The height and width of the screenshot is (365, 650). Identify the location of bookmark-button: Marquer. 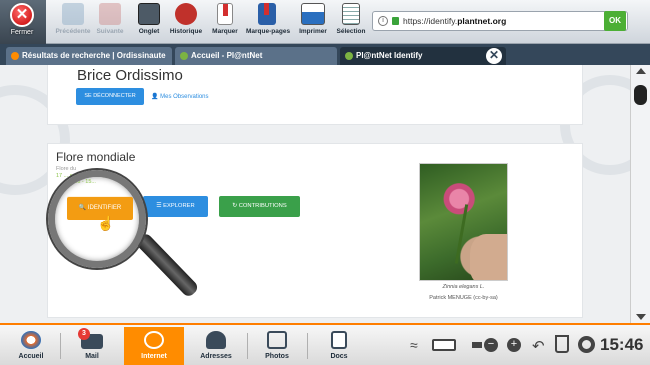
(225, 22).